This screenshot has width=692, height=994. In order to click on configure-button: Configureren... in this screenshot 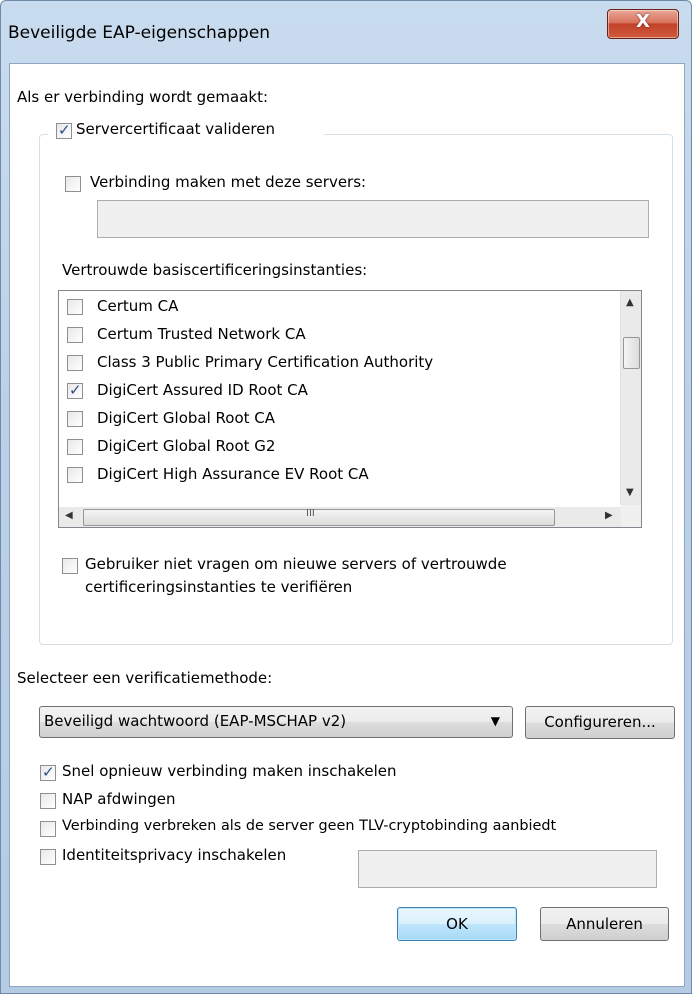, I will do `click(600, 722)`.